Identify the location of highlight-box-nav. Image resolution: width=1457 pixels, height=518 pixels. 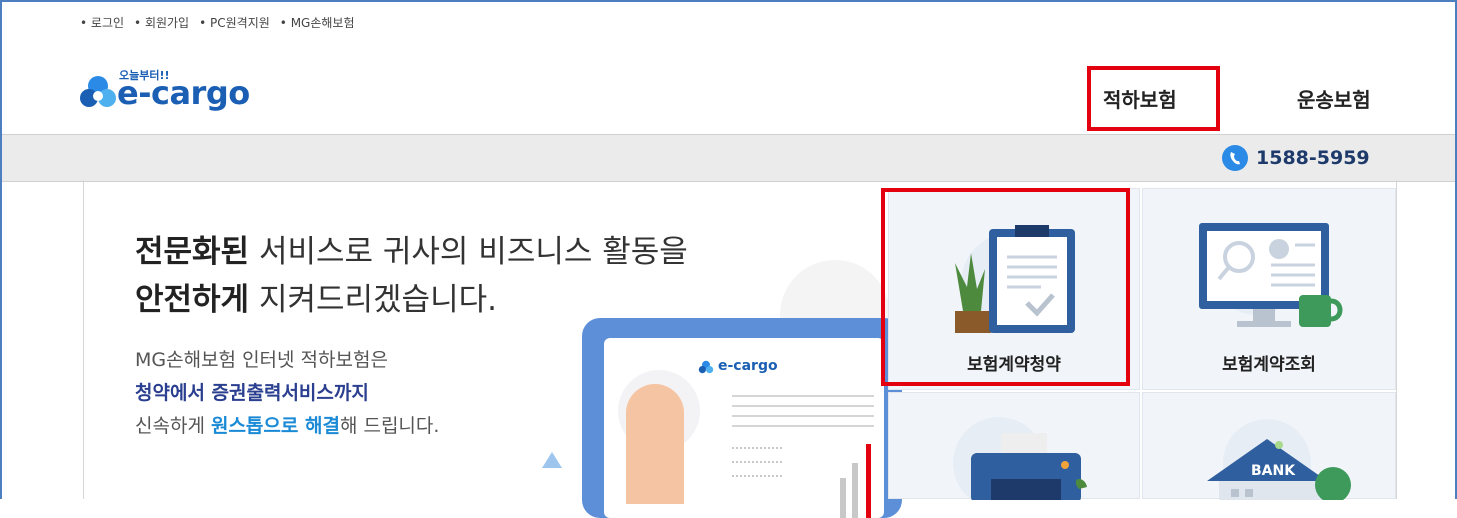
(1153, 98).